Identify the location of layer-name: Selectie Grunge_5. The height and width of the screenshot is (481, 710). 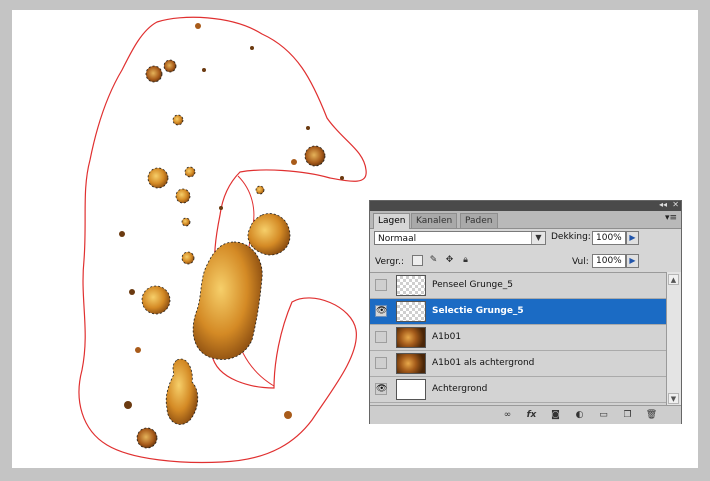
(478, 311).